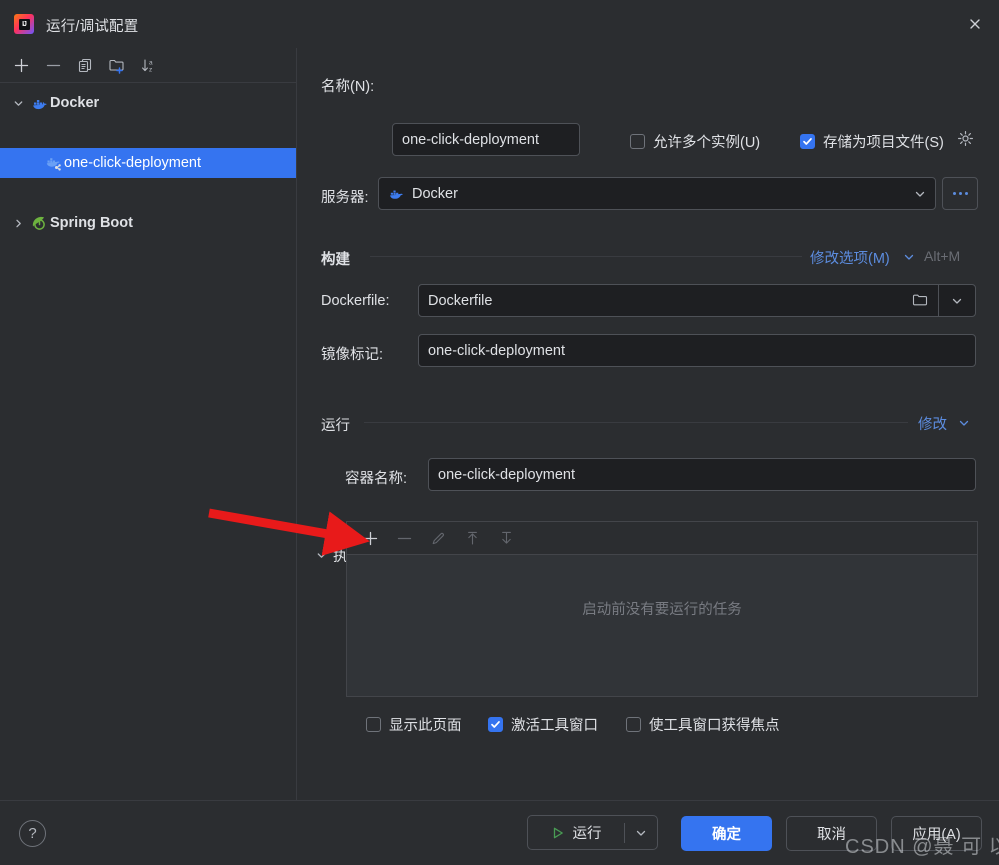 The height and width of the screenshot is (865, 999). I want to click on dialog-title: 运行/调试配置, so click(92, 27).